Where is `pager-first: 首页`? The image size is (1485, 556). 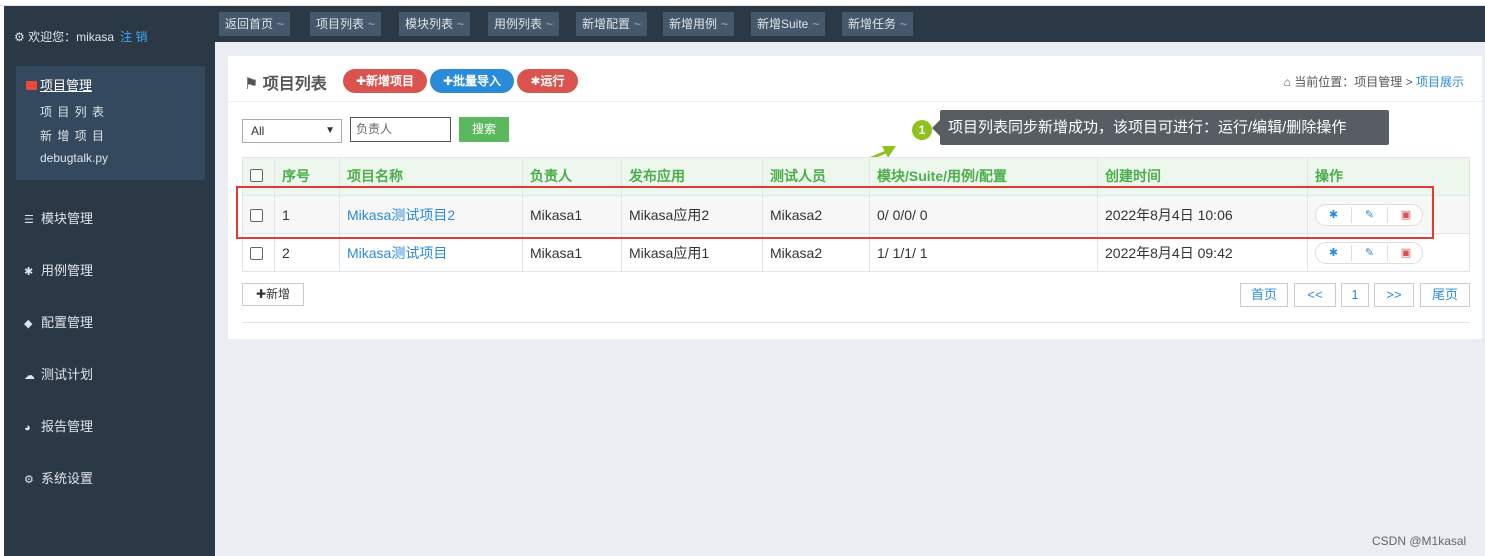
pager-first: 首页 is located at coordinates (1264, 295).